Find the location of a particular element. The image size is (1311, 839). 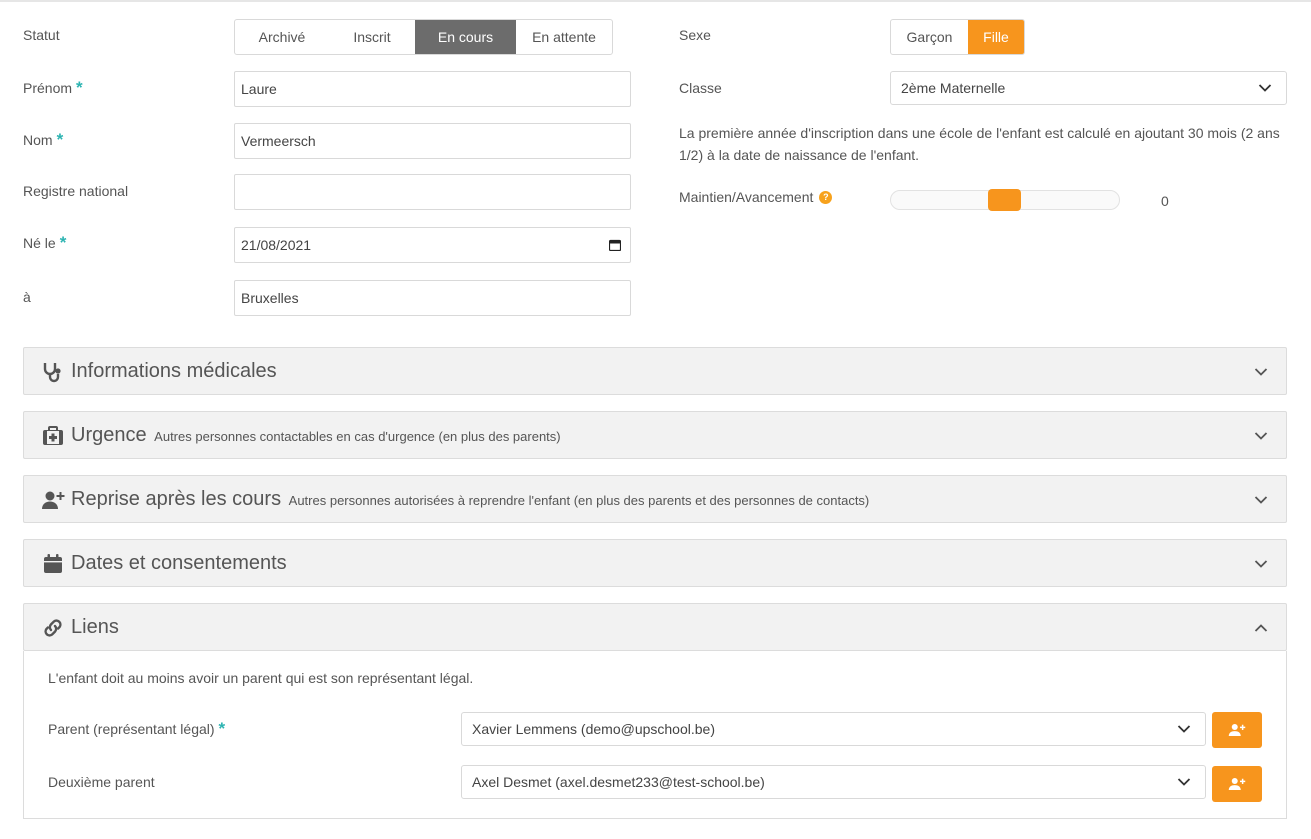

parent-select: Xavier Lemmens (demo@upschool.be) is located at coordinates (833, 729).